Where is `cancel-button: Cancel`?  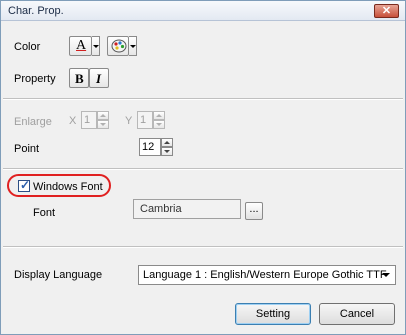 cancel-button: Cancel is located at coordinates (357, 314).